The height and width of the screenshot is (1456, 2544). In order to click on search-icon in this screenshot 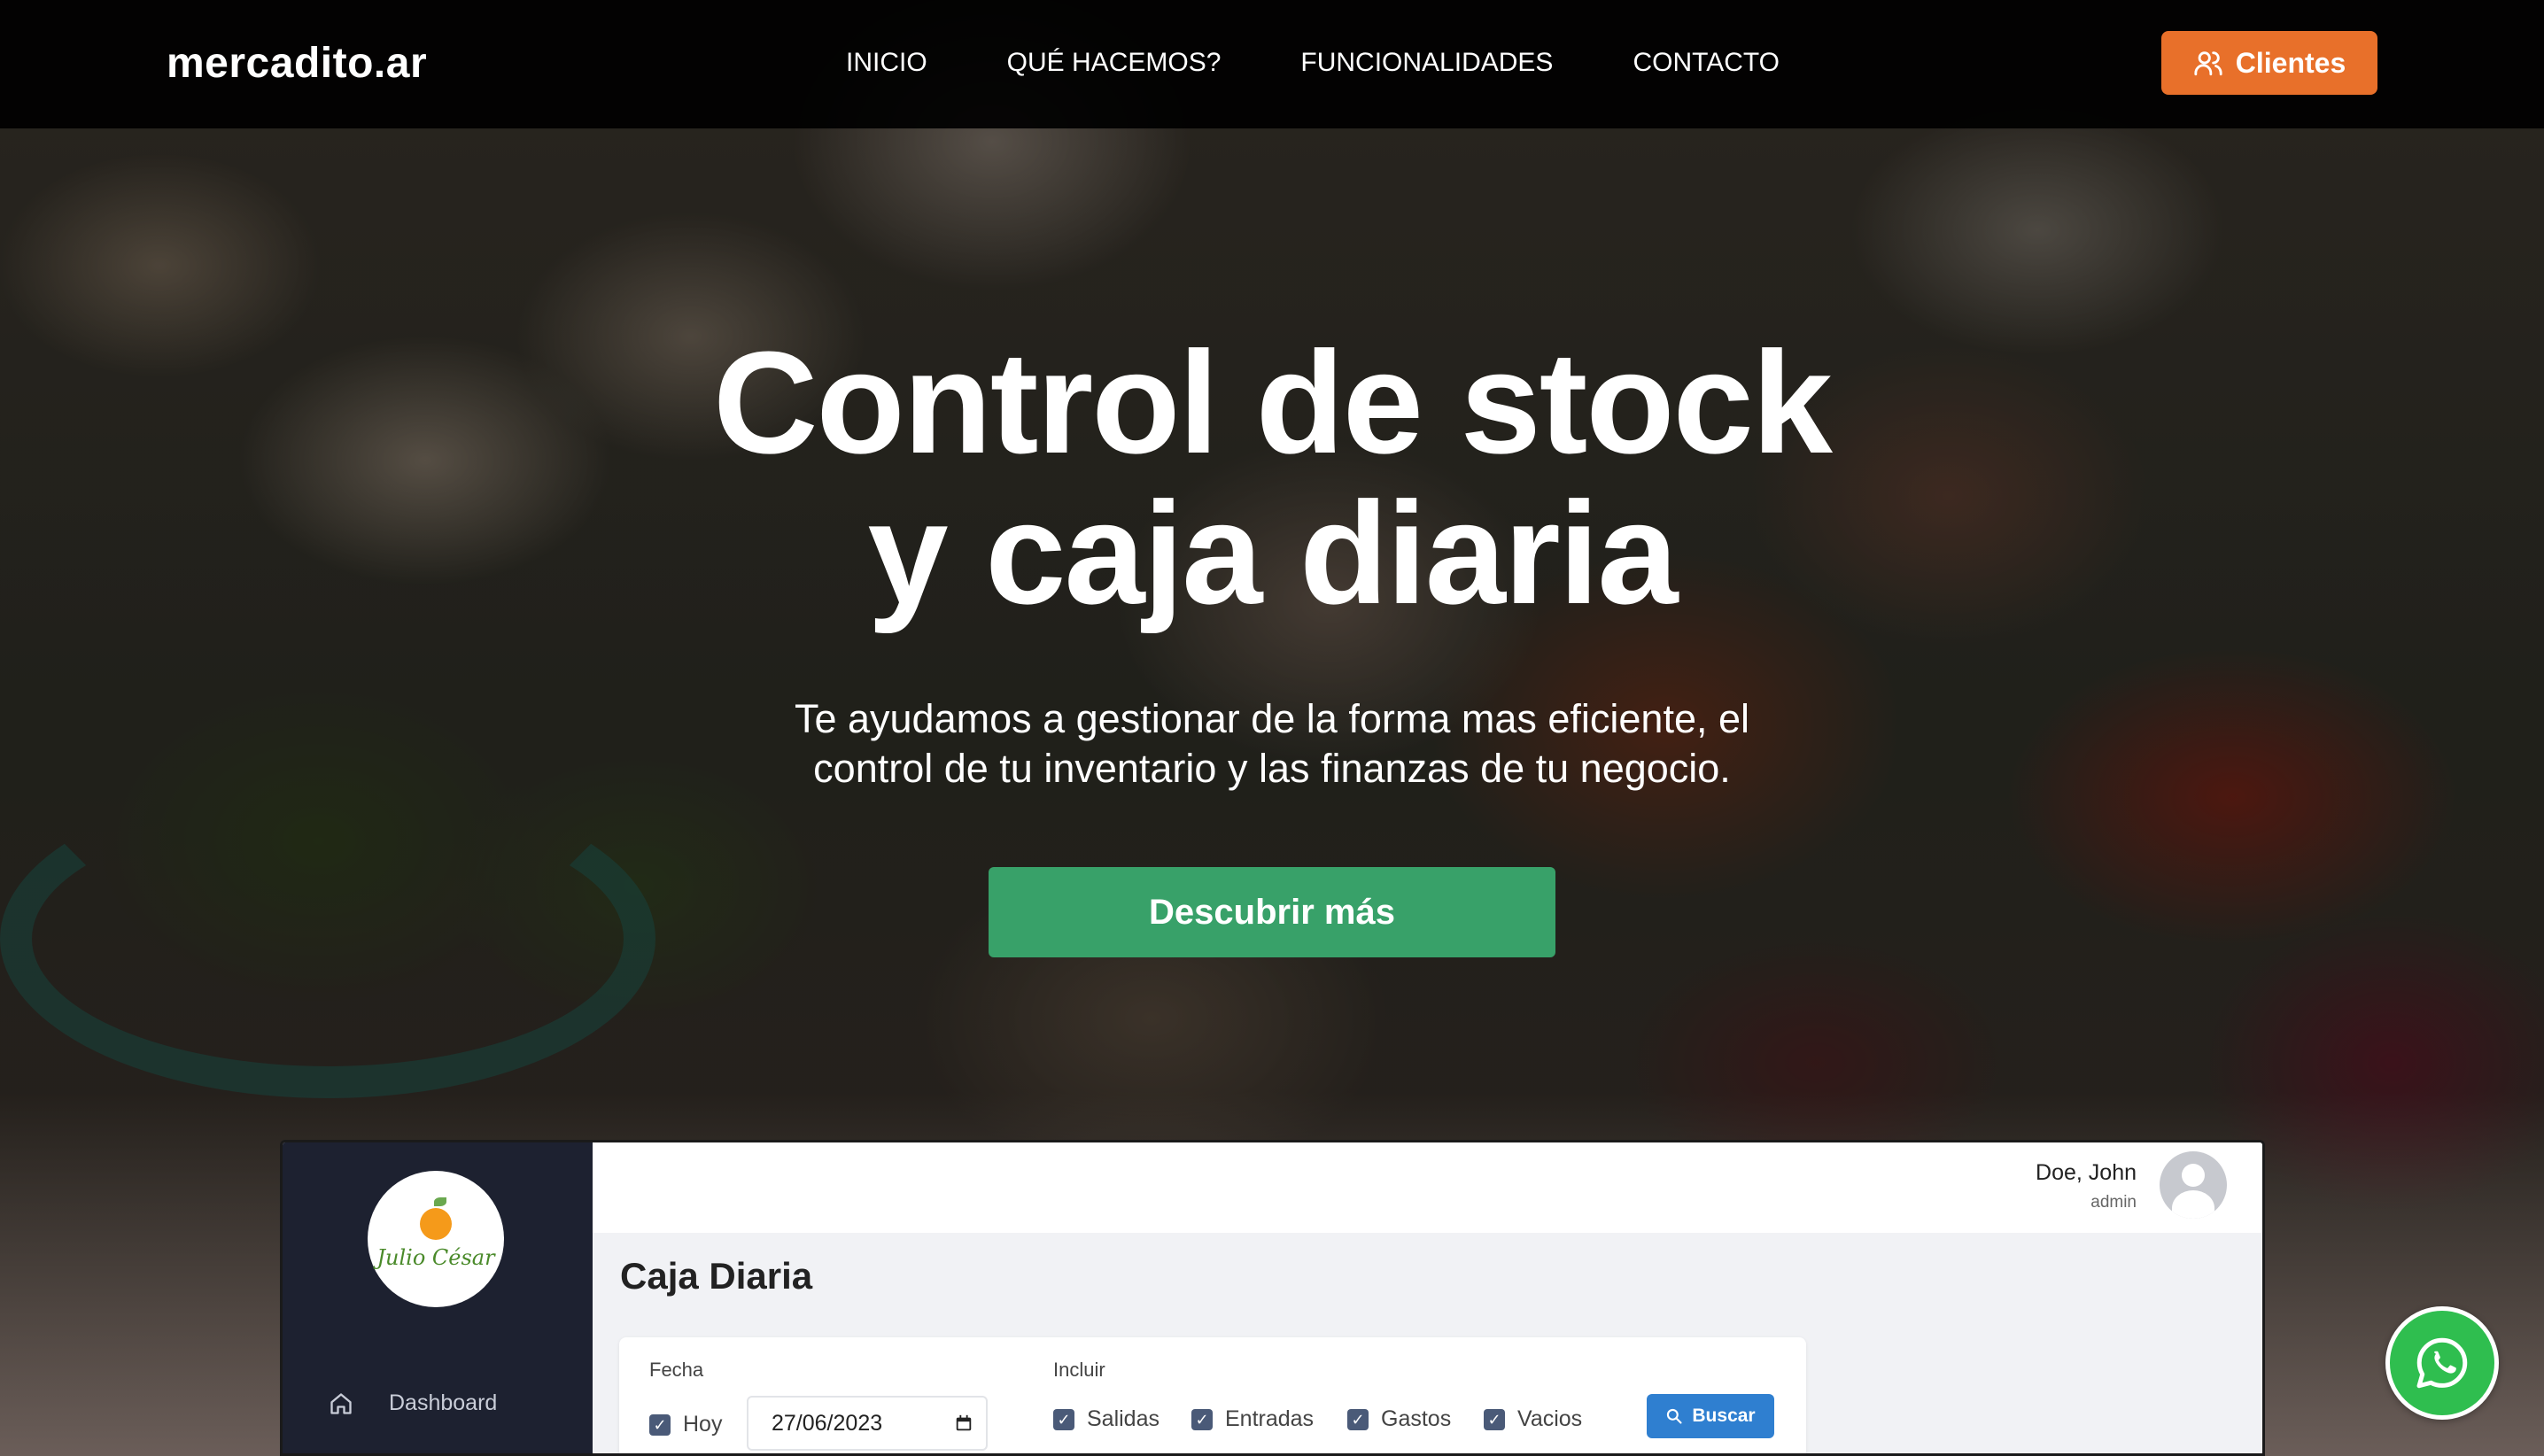, I will do `click(1674, 1416)`.